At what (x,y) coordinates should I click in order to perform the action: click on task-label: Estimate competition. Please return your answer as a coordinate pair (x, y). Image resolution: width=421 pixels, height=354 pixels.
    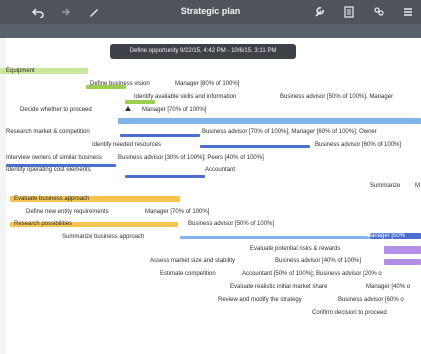
    Looking at the image, I should click on (188, 274).